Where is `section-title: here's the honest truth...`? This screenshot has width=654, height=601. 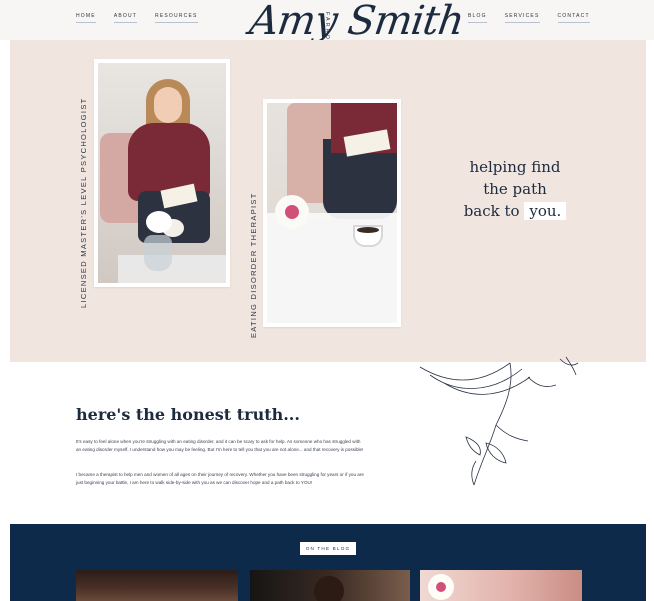
section-title: here's the honest truth... is located at coordinates (188, 414).